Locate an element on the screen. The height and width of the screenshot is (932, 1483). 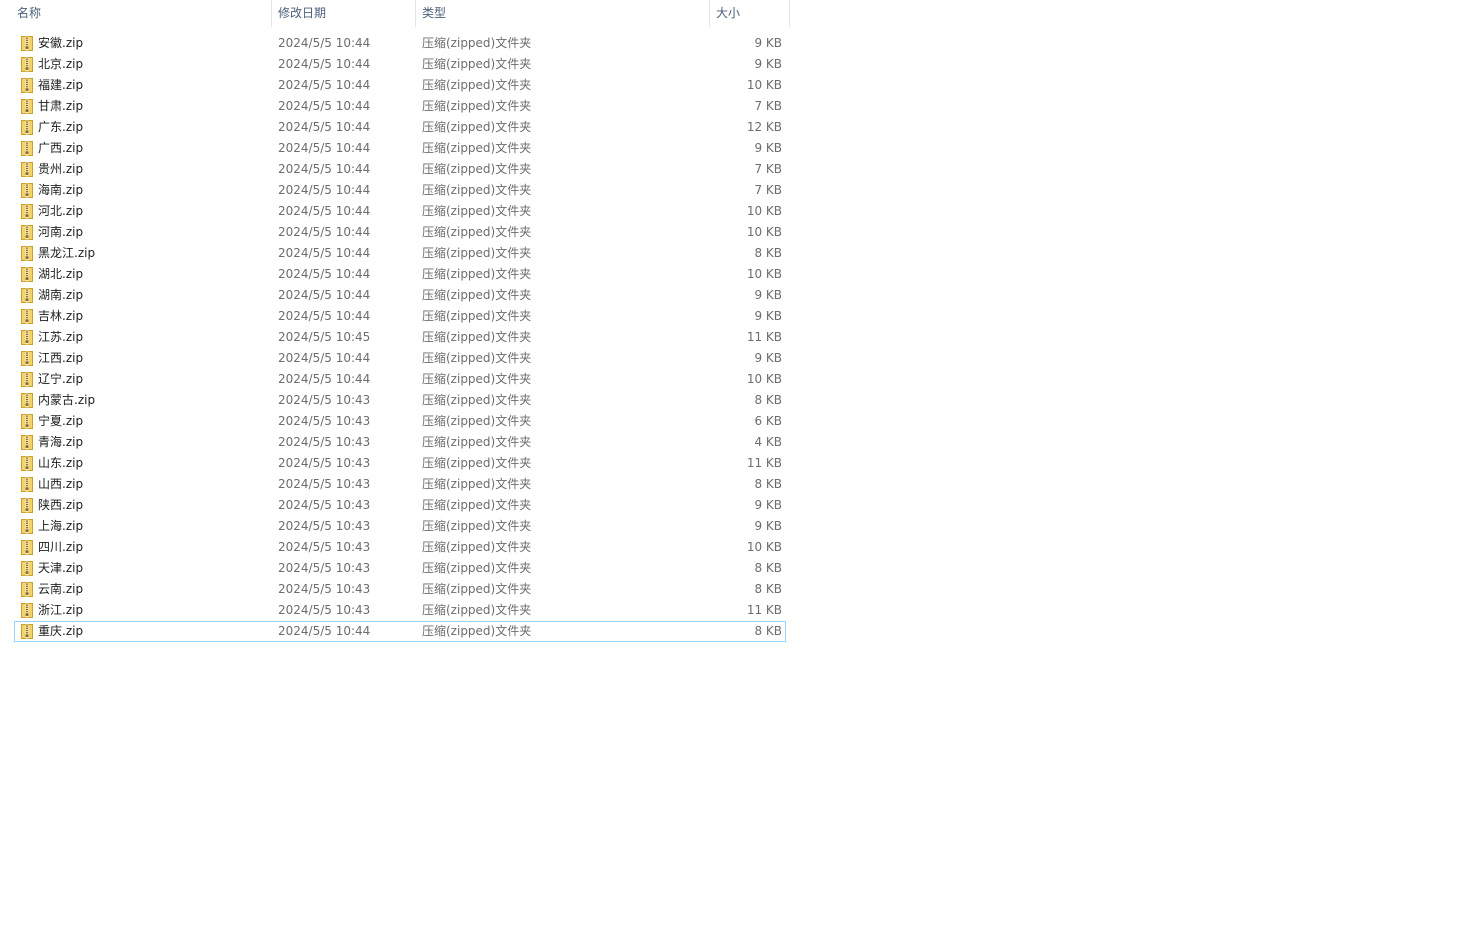
file-name: 青海.zip is located at coordinates (61, 442).